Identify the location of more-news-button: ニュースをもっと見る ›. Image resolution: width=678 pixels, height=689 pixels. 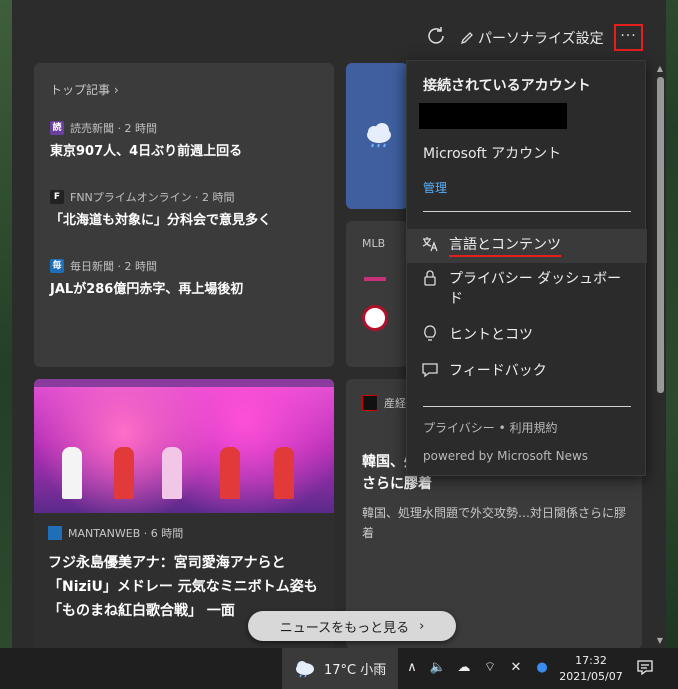
(352, 626).